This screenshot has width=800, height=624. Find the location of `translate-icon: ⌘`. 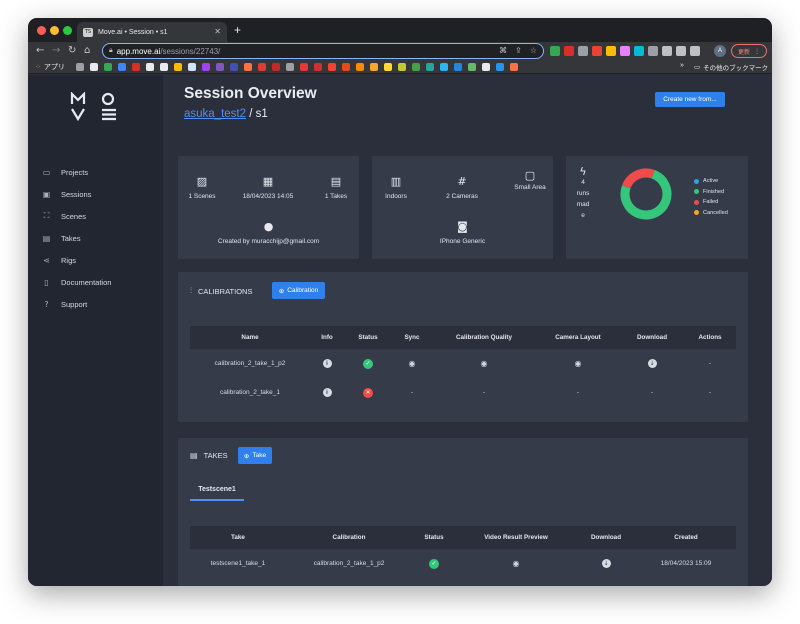

translate-icon: ⌘ is located at coordinates (503, 50).